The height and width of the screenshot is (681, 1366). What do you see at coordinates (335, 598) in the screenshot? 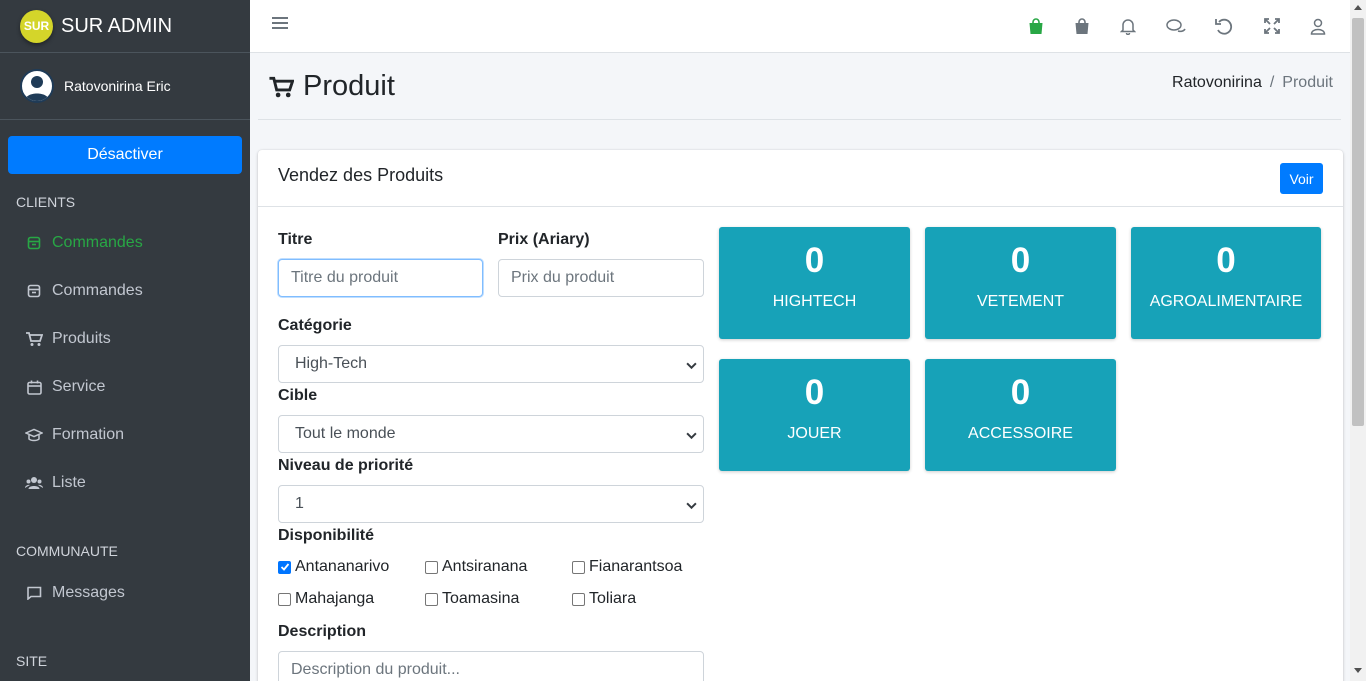
I see `checkbox-label: Mahajanga` at bounding box center [335, 598].